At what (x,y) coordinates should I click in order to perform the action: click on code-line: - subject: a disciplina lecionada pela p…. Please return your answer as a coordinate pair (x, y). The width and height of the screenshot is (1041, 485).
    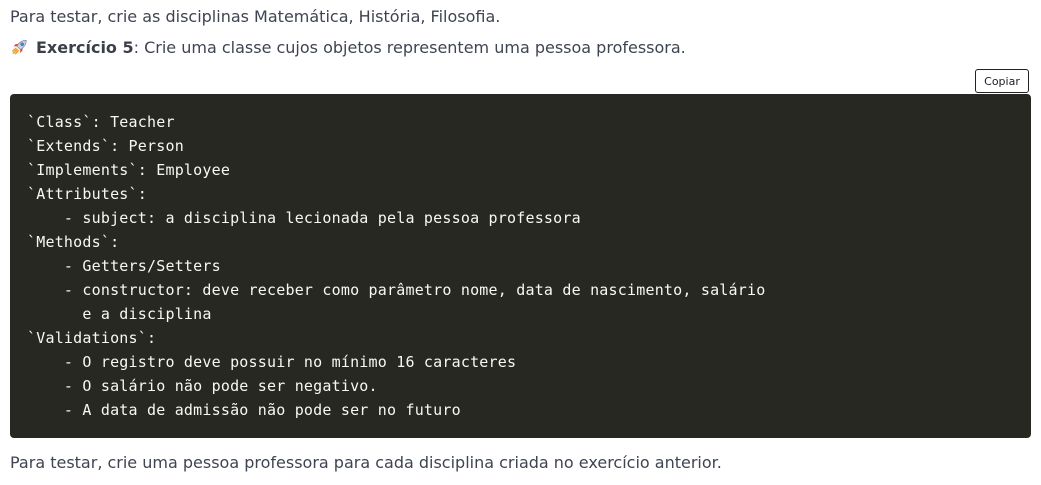
    Looking at the image, I should click on (304, 218).